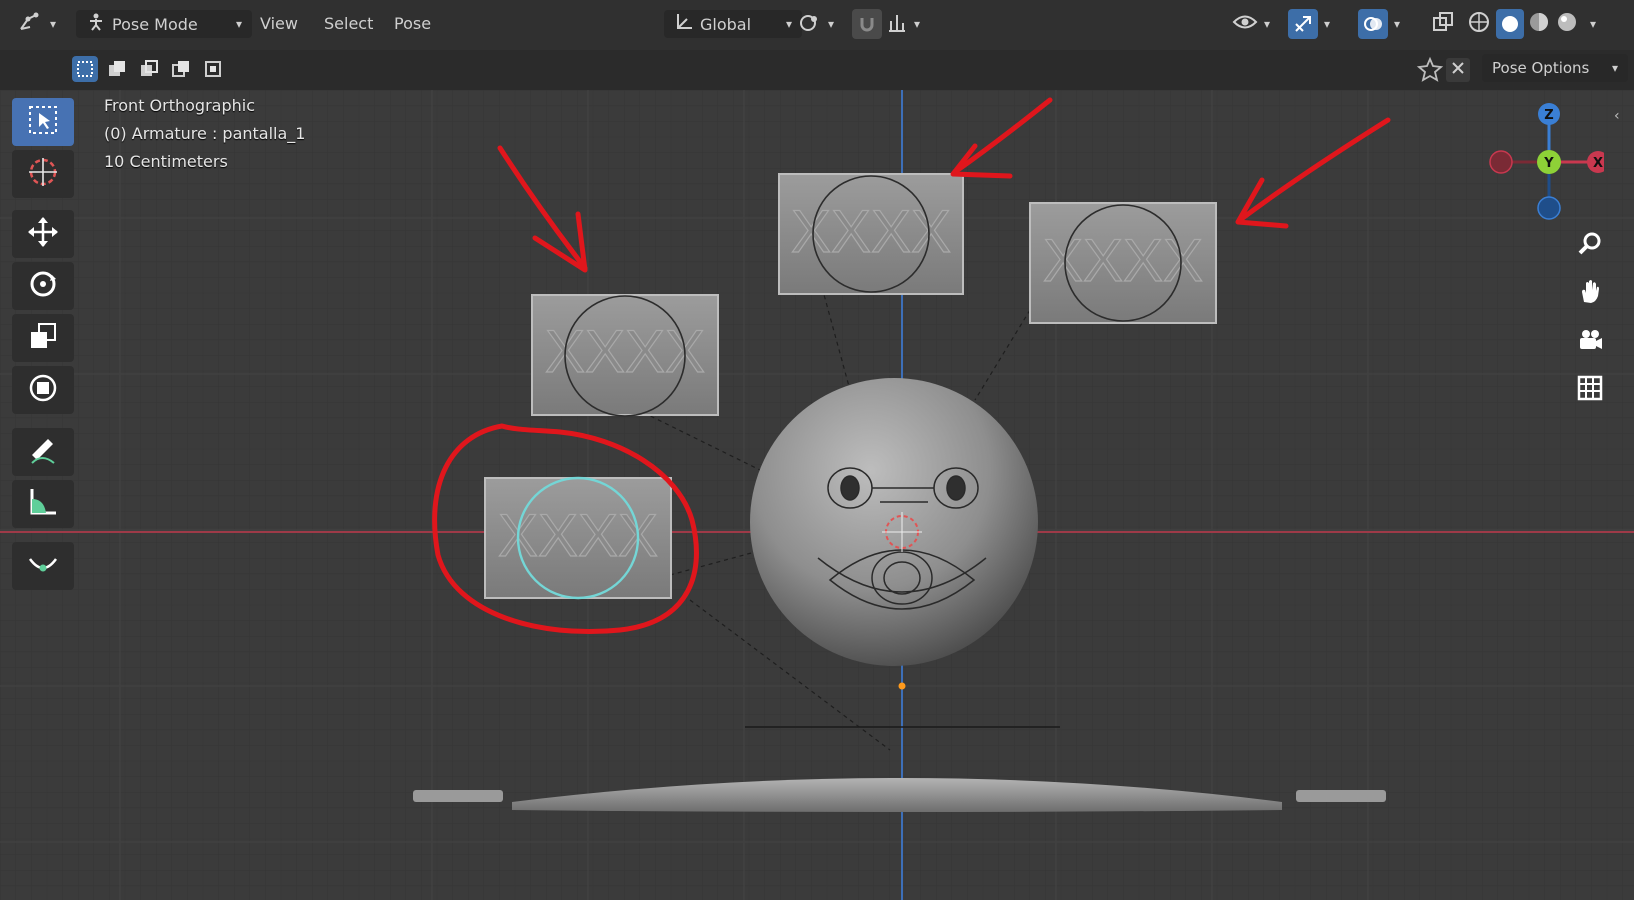 The image size is (1634, 900). Describe the element at coordinates (894, 522) in the screenshot. I see `head-sphere` at that location.